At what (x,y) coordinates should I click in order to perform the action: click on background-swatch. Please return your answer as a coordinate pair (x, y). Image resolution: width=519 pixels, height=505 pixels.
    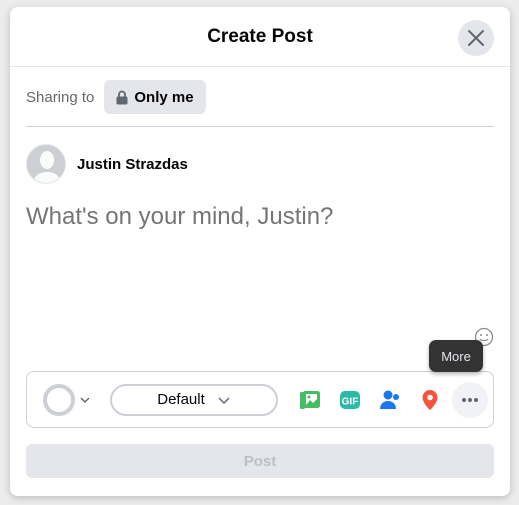
    Looking at the image, I should click on (59, 399).